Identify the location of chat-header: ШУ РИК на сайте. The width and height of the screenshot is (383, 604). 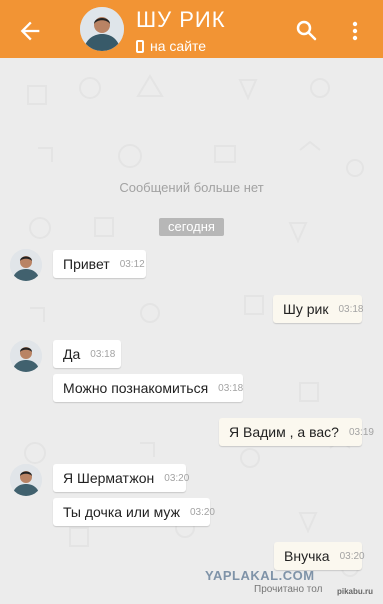
(191, 29).